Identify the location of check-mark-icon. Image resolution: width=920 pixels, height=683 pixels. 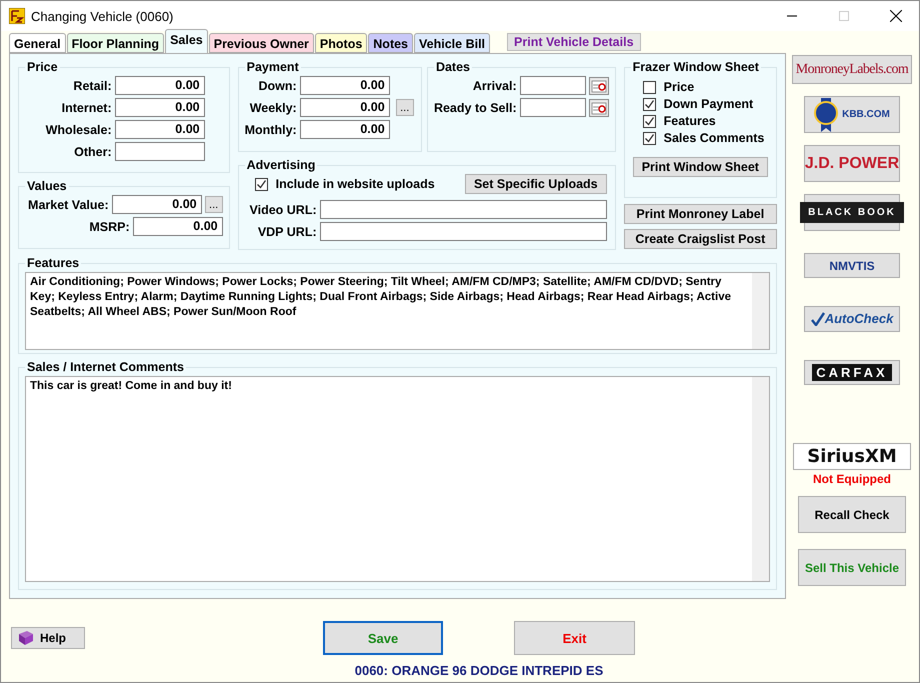
(817, 319).